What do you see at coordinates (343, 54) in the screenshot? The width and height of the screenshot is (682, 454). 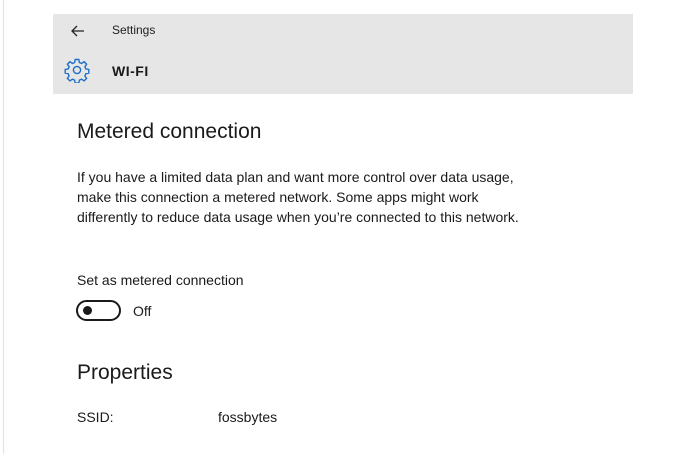 I see `settings-header: Settings WI-FI` at bounding box center [343, 54].